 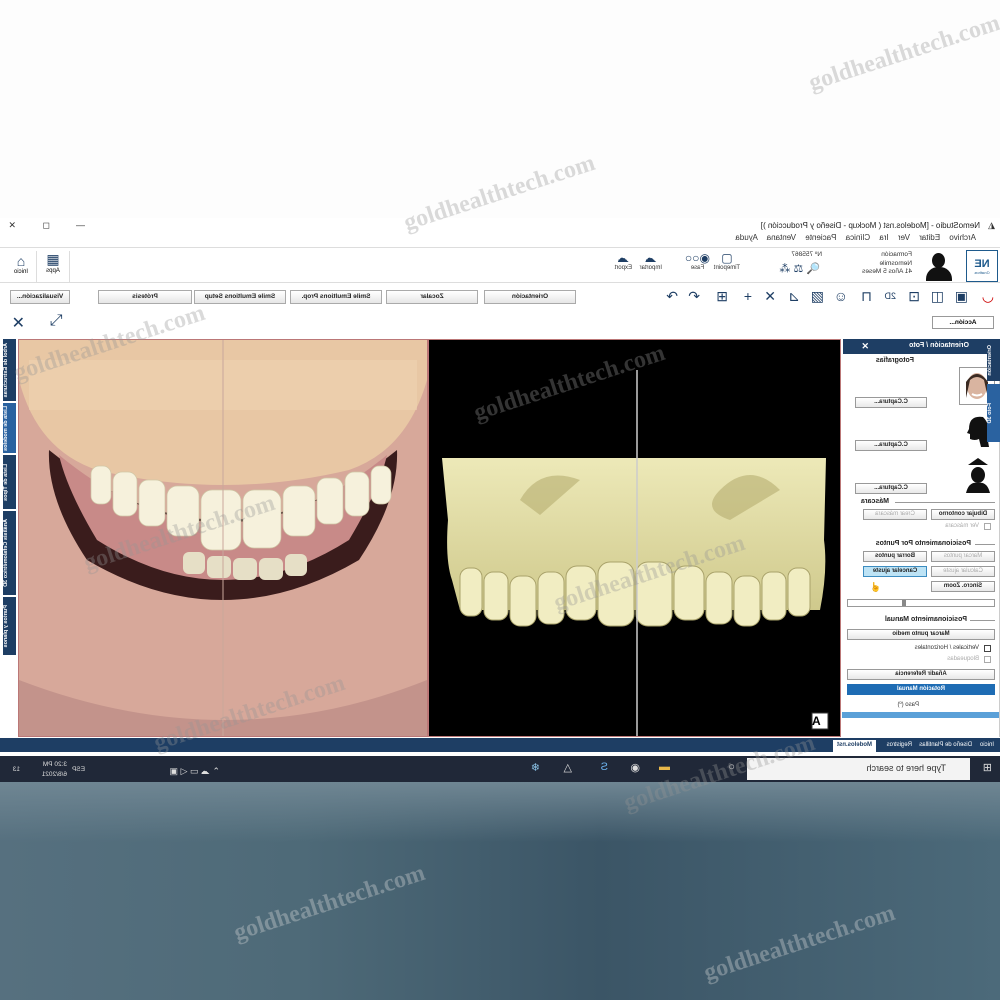 What do you see at coordinates (987, 767) in the screenshot?
I see `windows-start-icon: ⊞` at bounding box center [987, 767].